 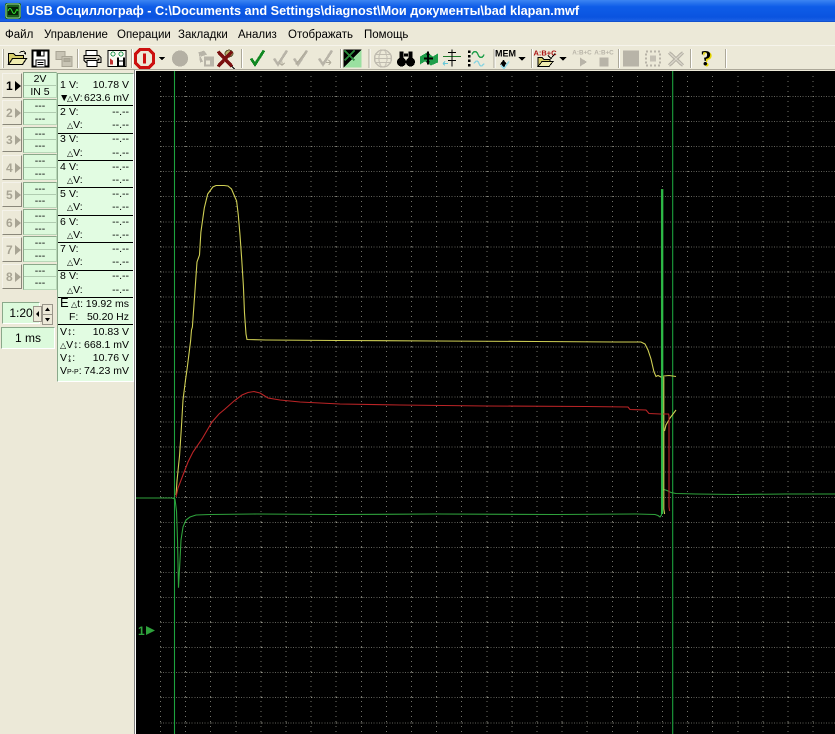 What do you see at coordinates (505, 54) in the screenshot?
I see `svg-text: MEM` at bounding box center [505, 54].